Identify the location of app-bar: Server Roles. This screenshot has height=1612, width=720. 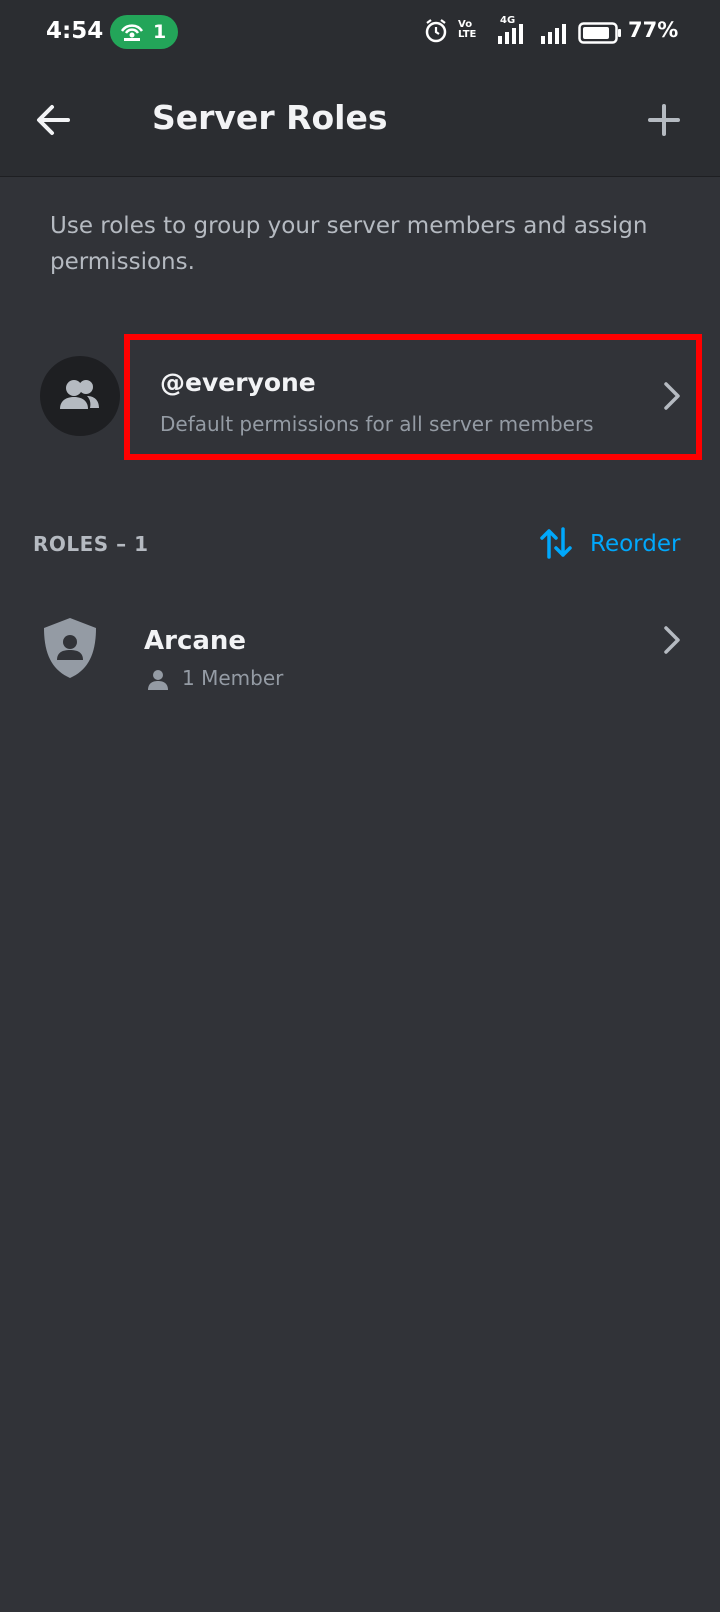
(360, 120).